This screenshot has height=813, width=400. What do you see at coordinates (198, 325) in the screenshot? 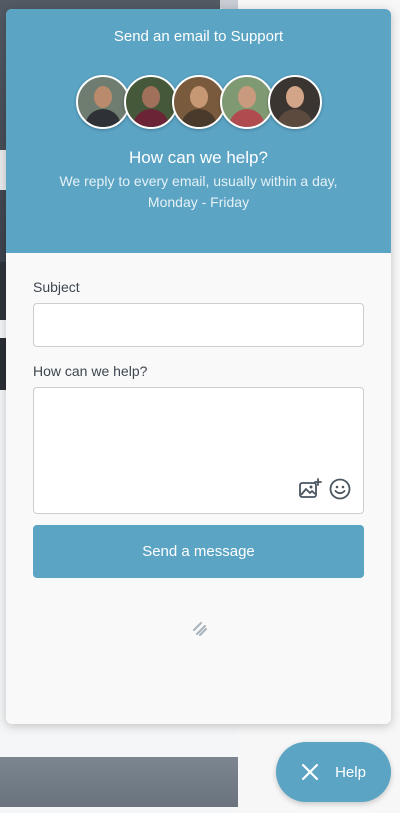
I see `subject-input` at bounding box center [198, 325].